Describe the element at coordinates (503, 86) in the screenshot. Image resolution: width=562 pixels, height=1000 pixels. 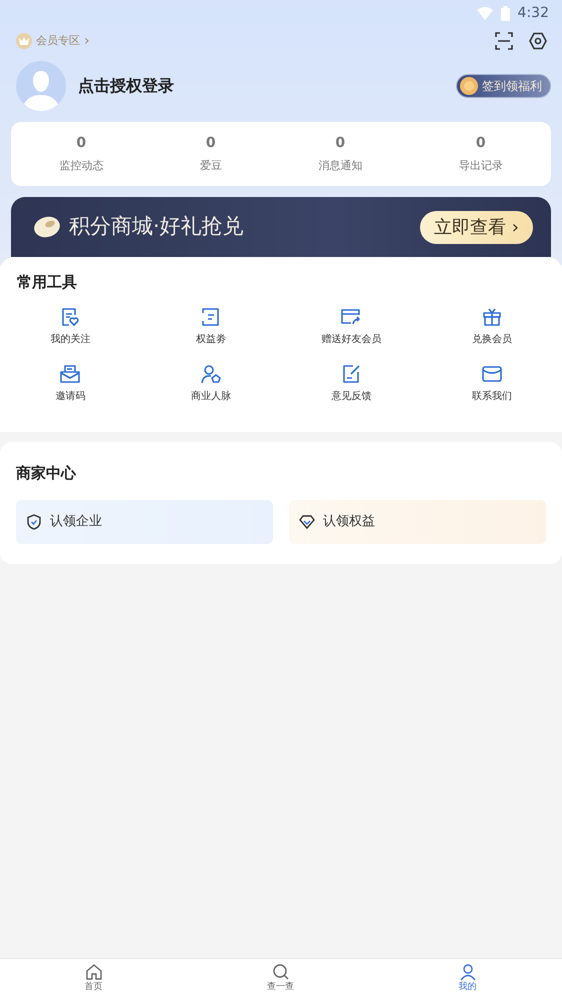
I see `checkin-button: 签到领福利` at that location.